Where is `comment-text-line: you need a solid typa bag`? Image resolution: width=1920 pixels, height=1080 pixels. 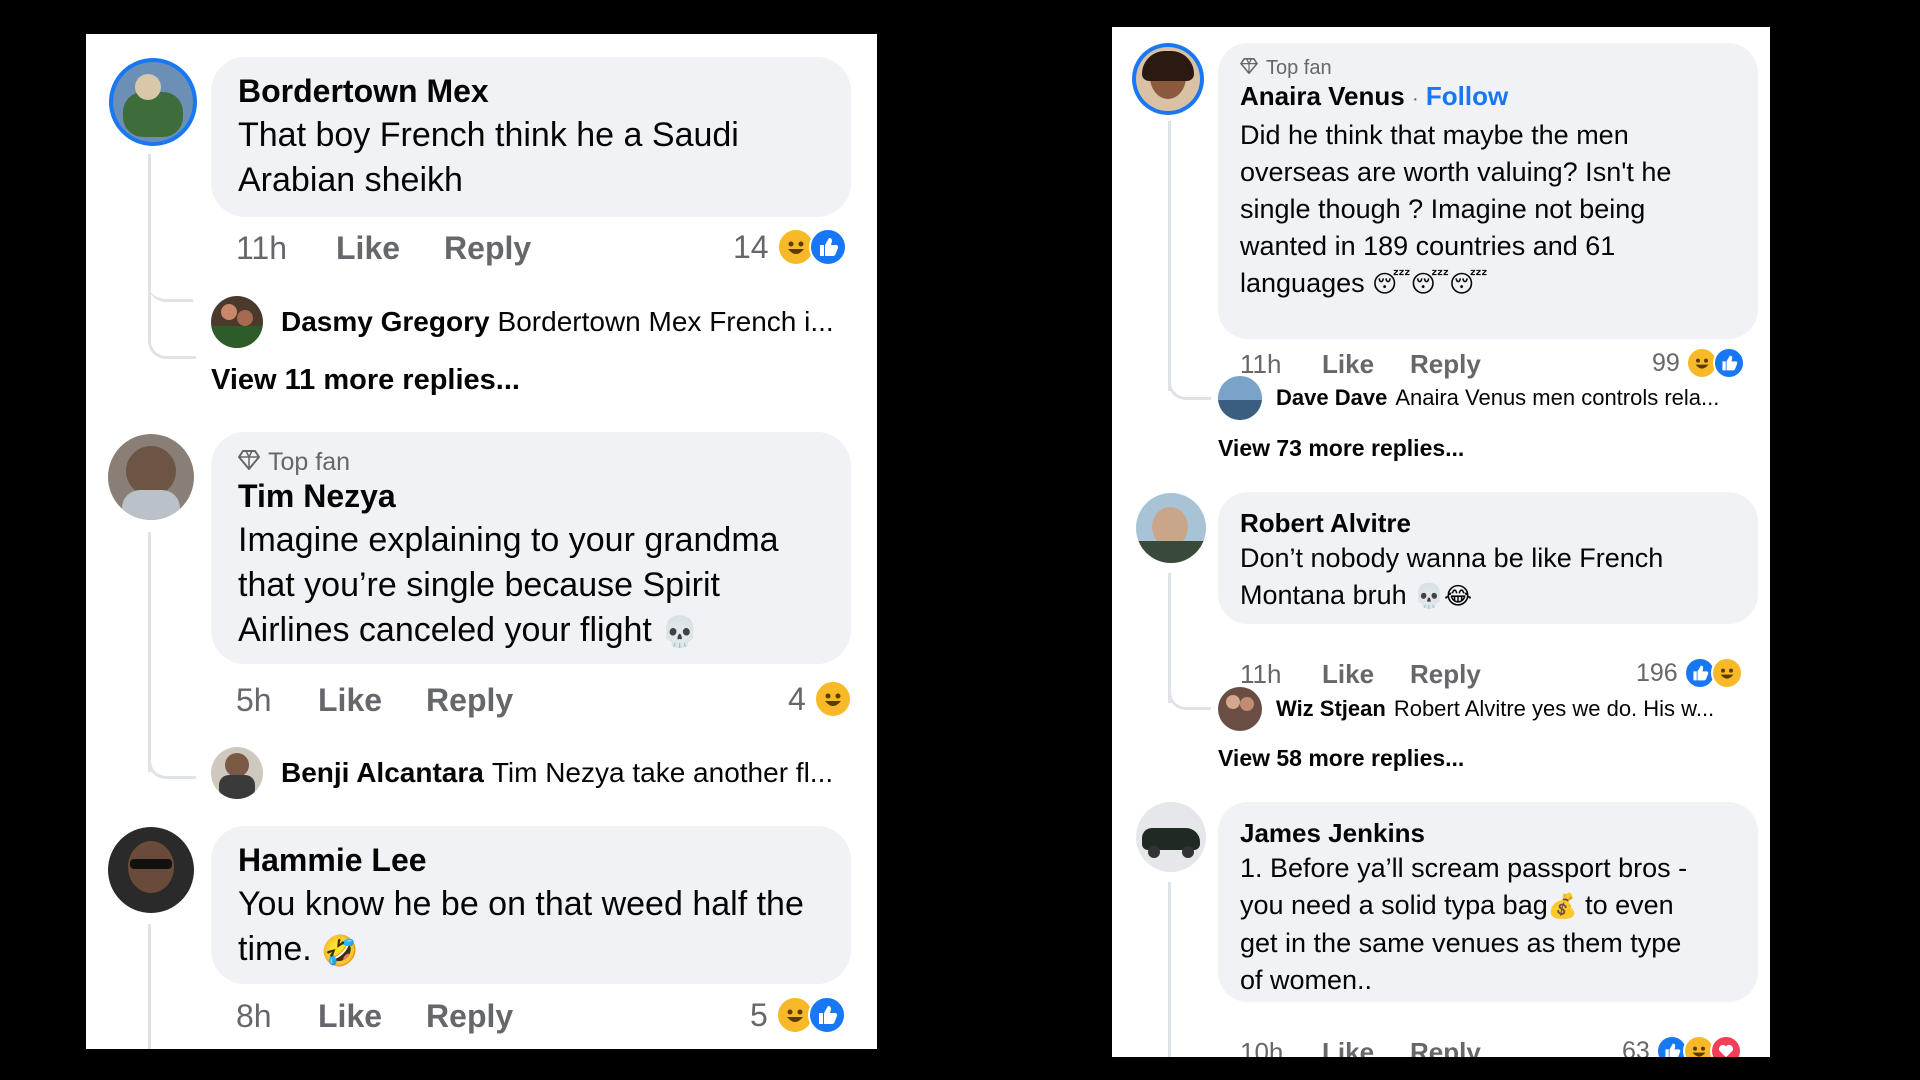 comment-text-line: you need a solid typa bag is located at coordinates (1394, 905).